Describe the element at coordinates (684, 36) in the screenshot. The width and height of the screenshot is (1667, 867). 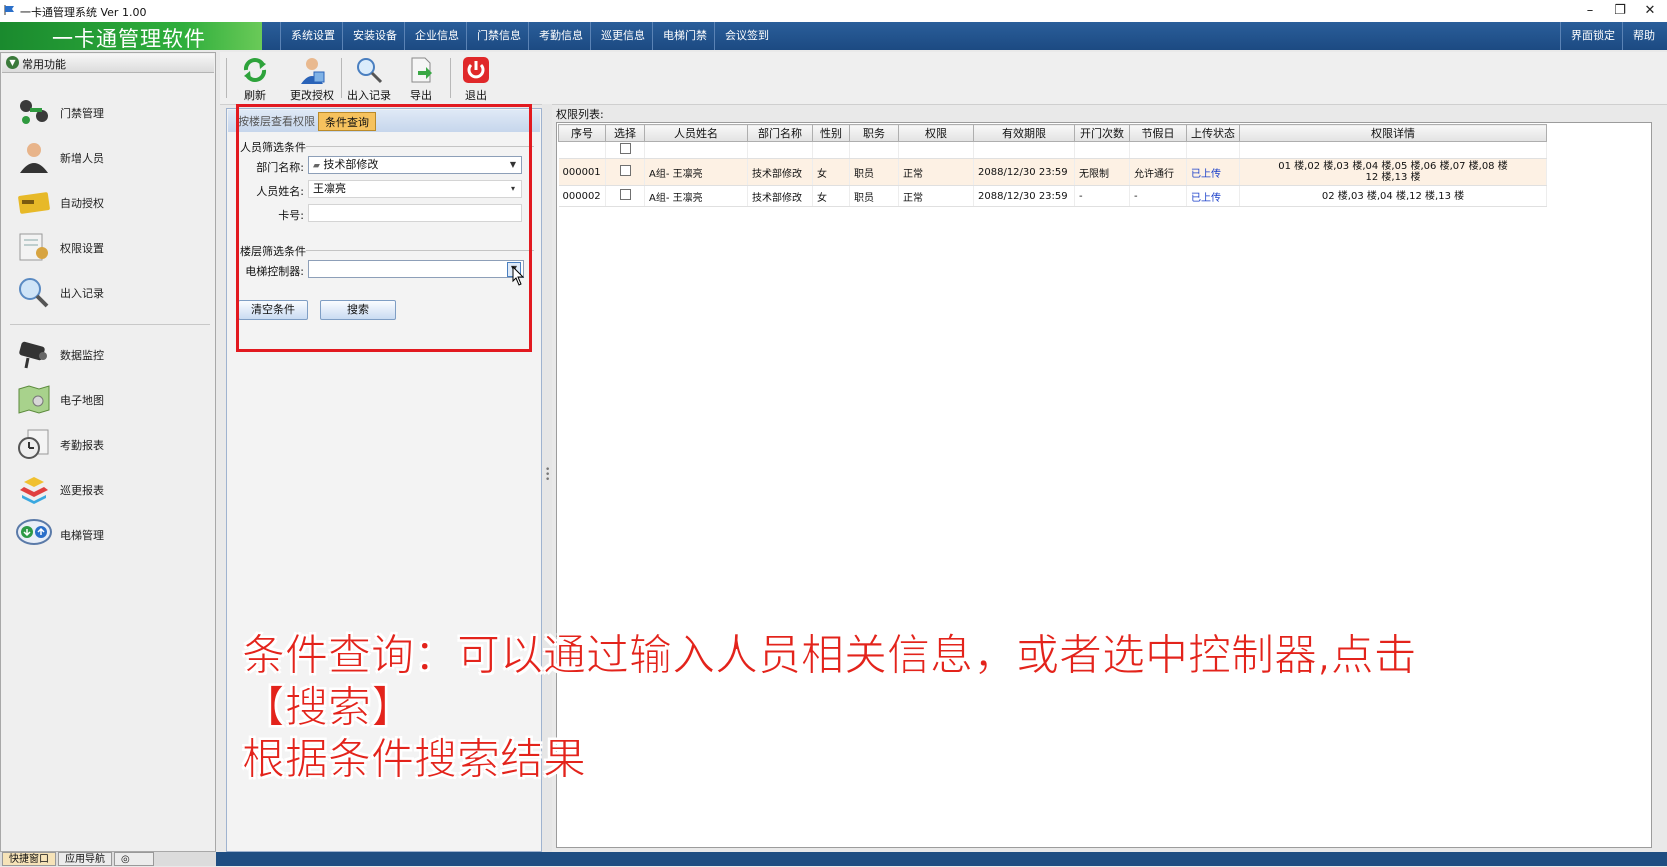
I see `menu-elevator-access: 电梯门禁` at that location.